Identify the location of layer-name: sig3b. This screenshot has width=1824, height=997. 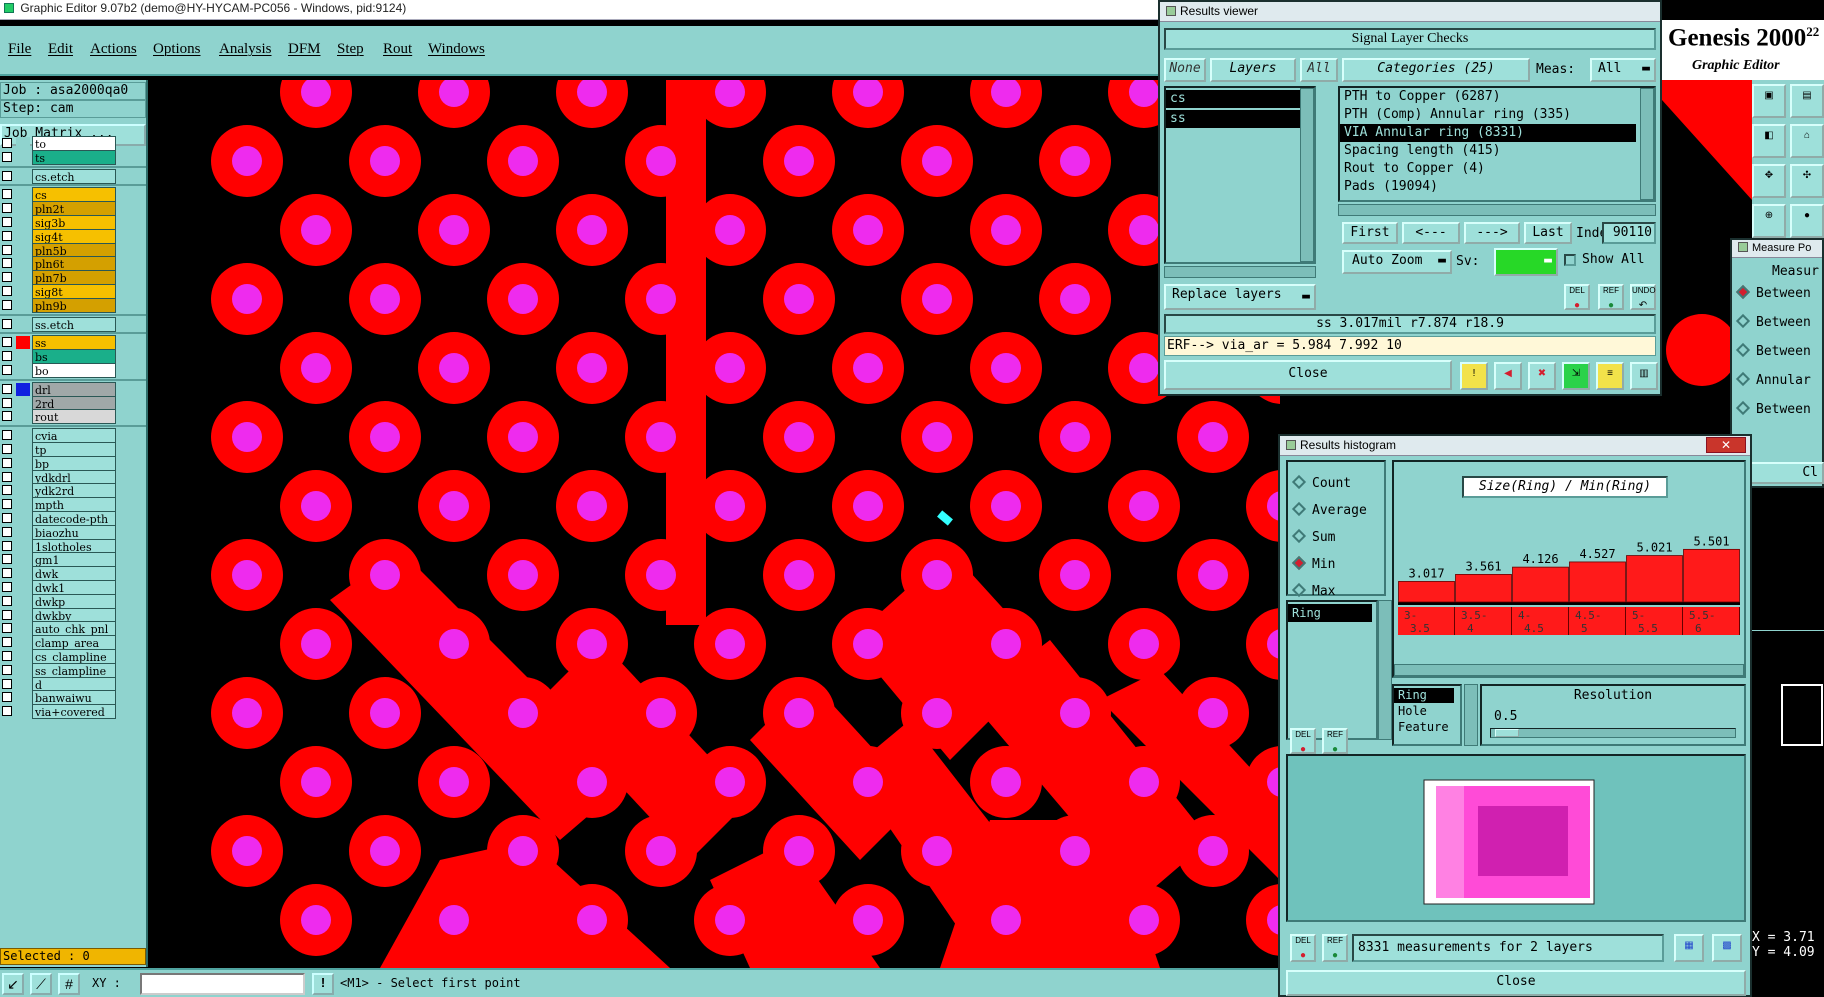
(74, 222).